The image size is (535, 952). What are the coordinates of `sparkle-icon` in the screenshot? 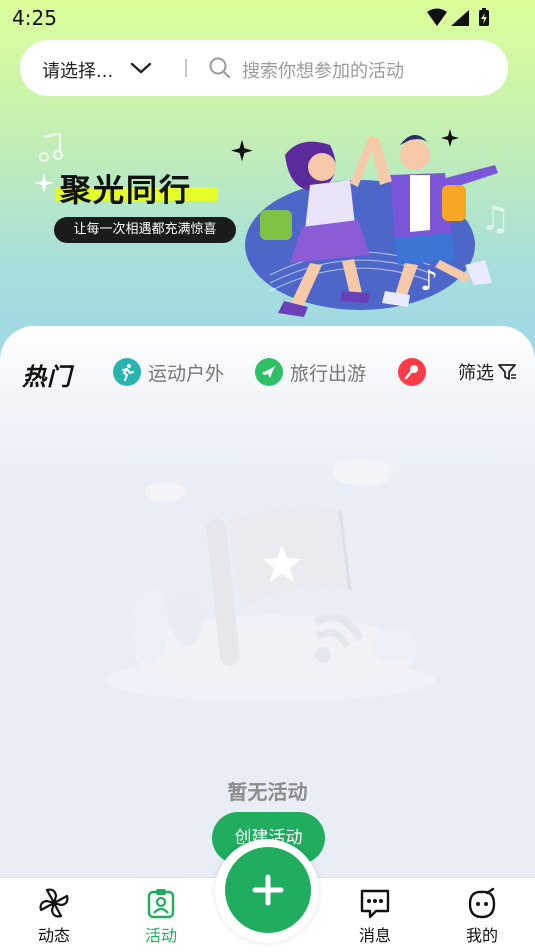 It's located at (44, 183).